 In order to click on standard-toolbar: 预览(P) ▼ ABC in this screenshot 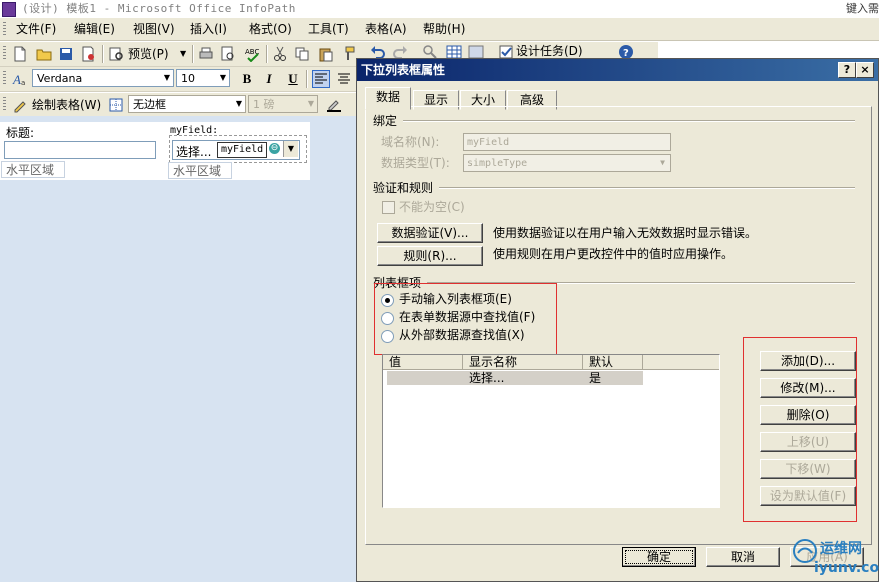, I will do `click(192, 54)`.